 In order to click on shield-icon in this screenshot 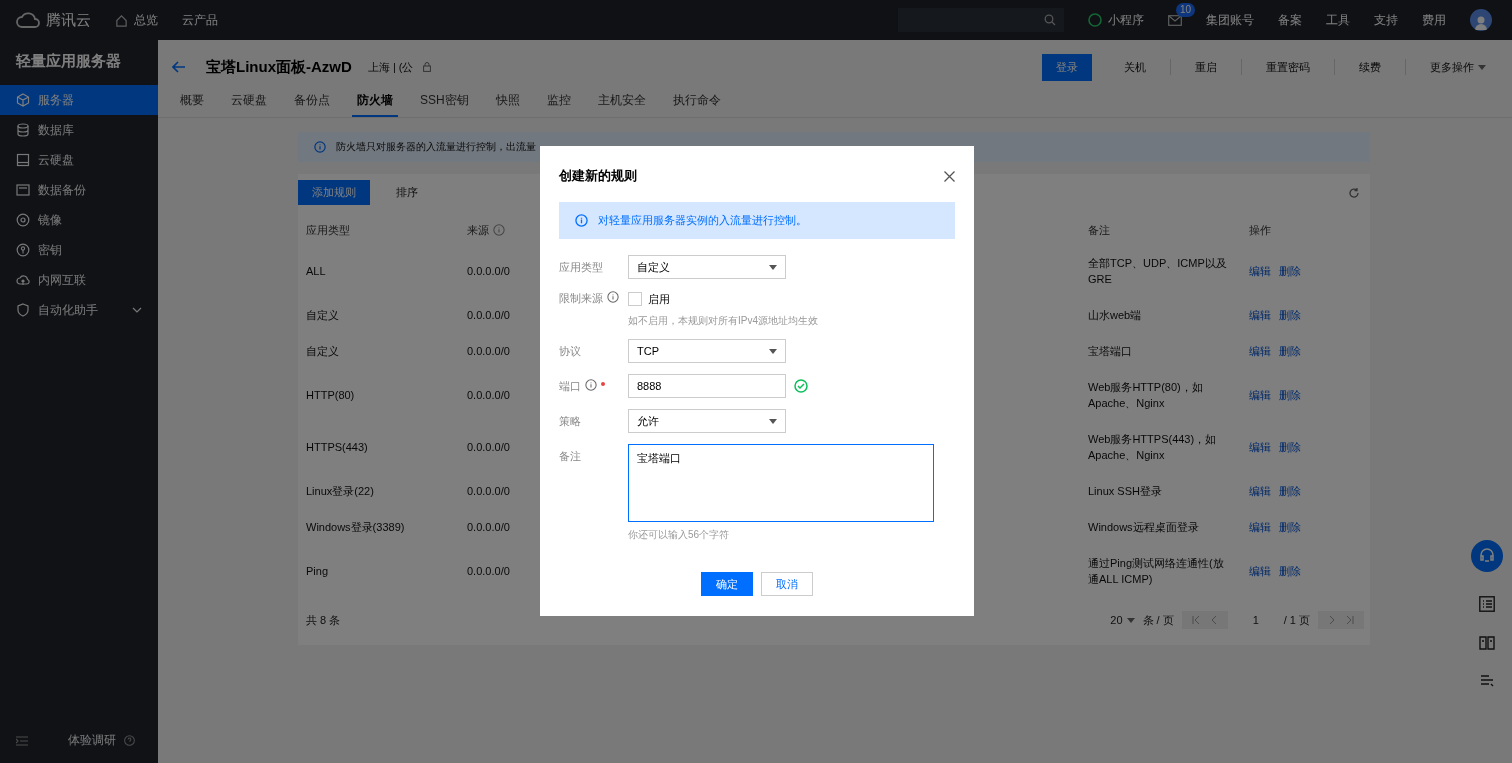, I will do `click(23, 310)`.